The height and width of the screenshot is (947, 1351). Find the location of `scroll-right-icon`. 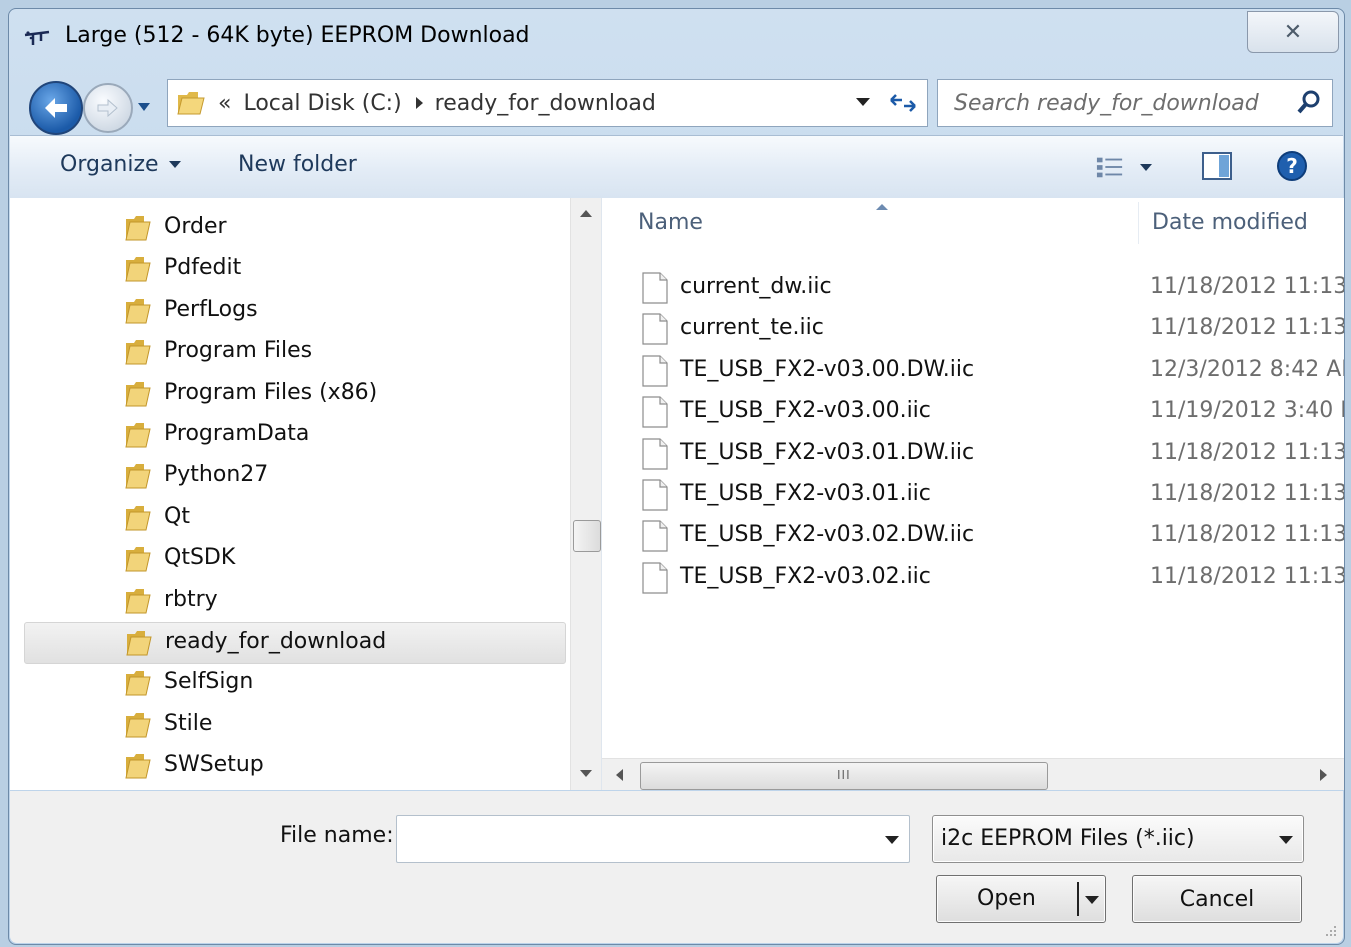

scroll-right-icon is located at coordinates (1323, 775).